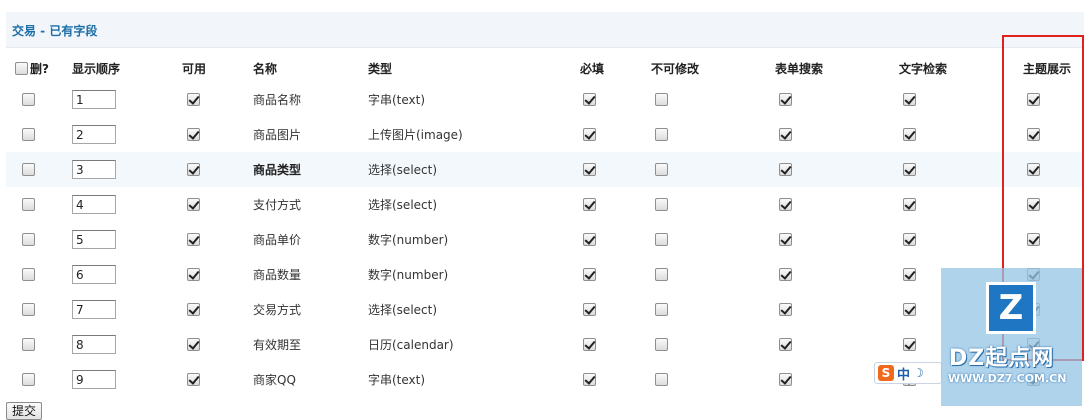 Image resolution: width=1090 pixels, height=420 pixels. Describe the element at coordinates (918, 373) in the screenshot. I see `ime-moon-icon: ☽` at that location.